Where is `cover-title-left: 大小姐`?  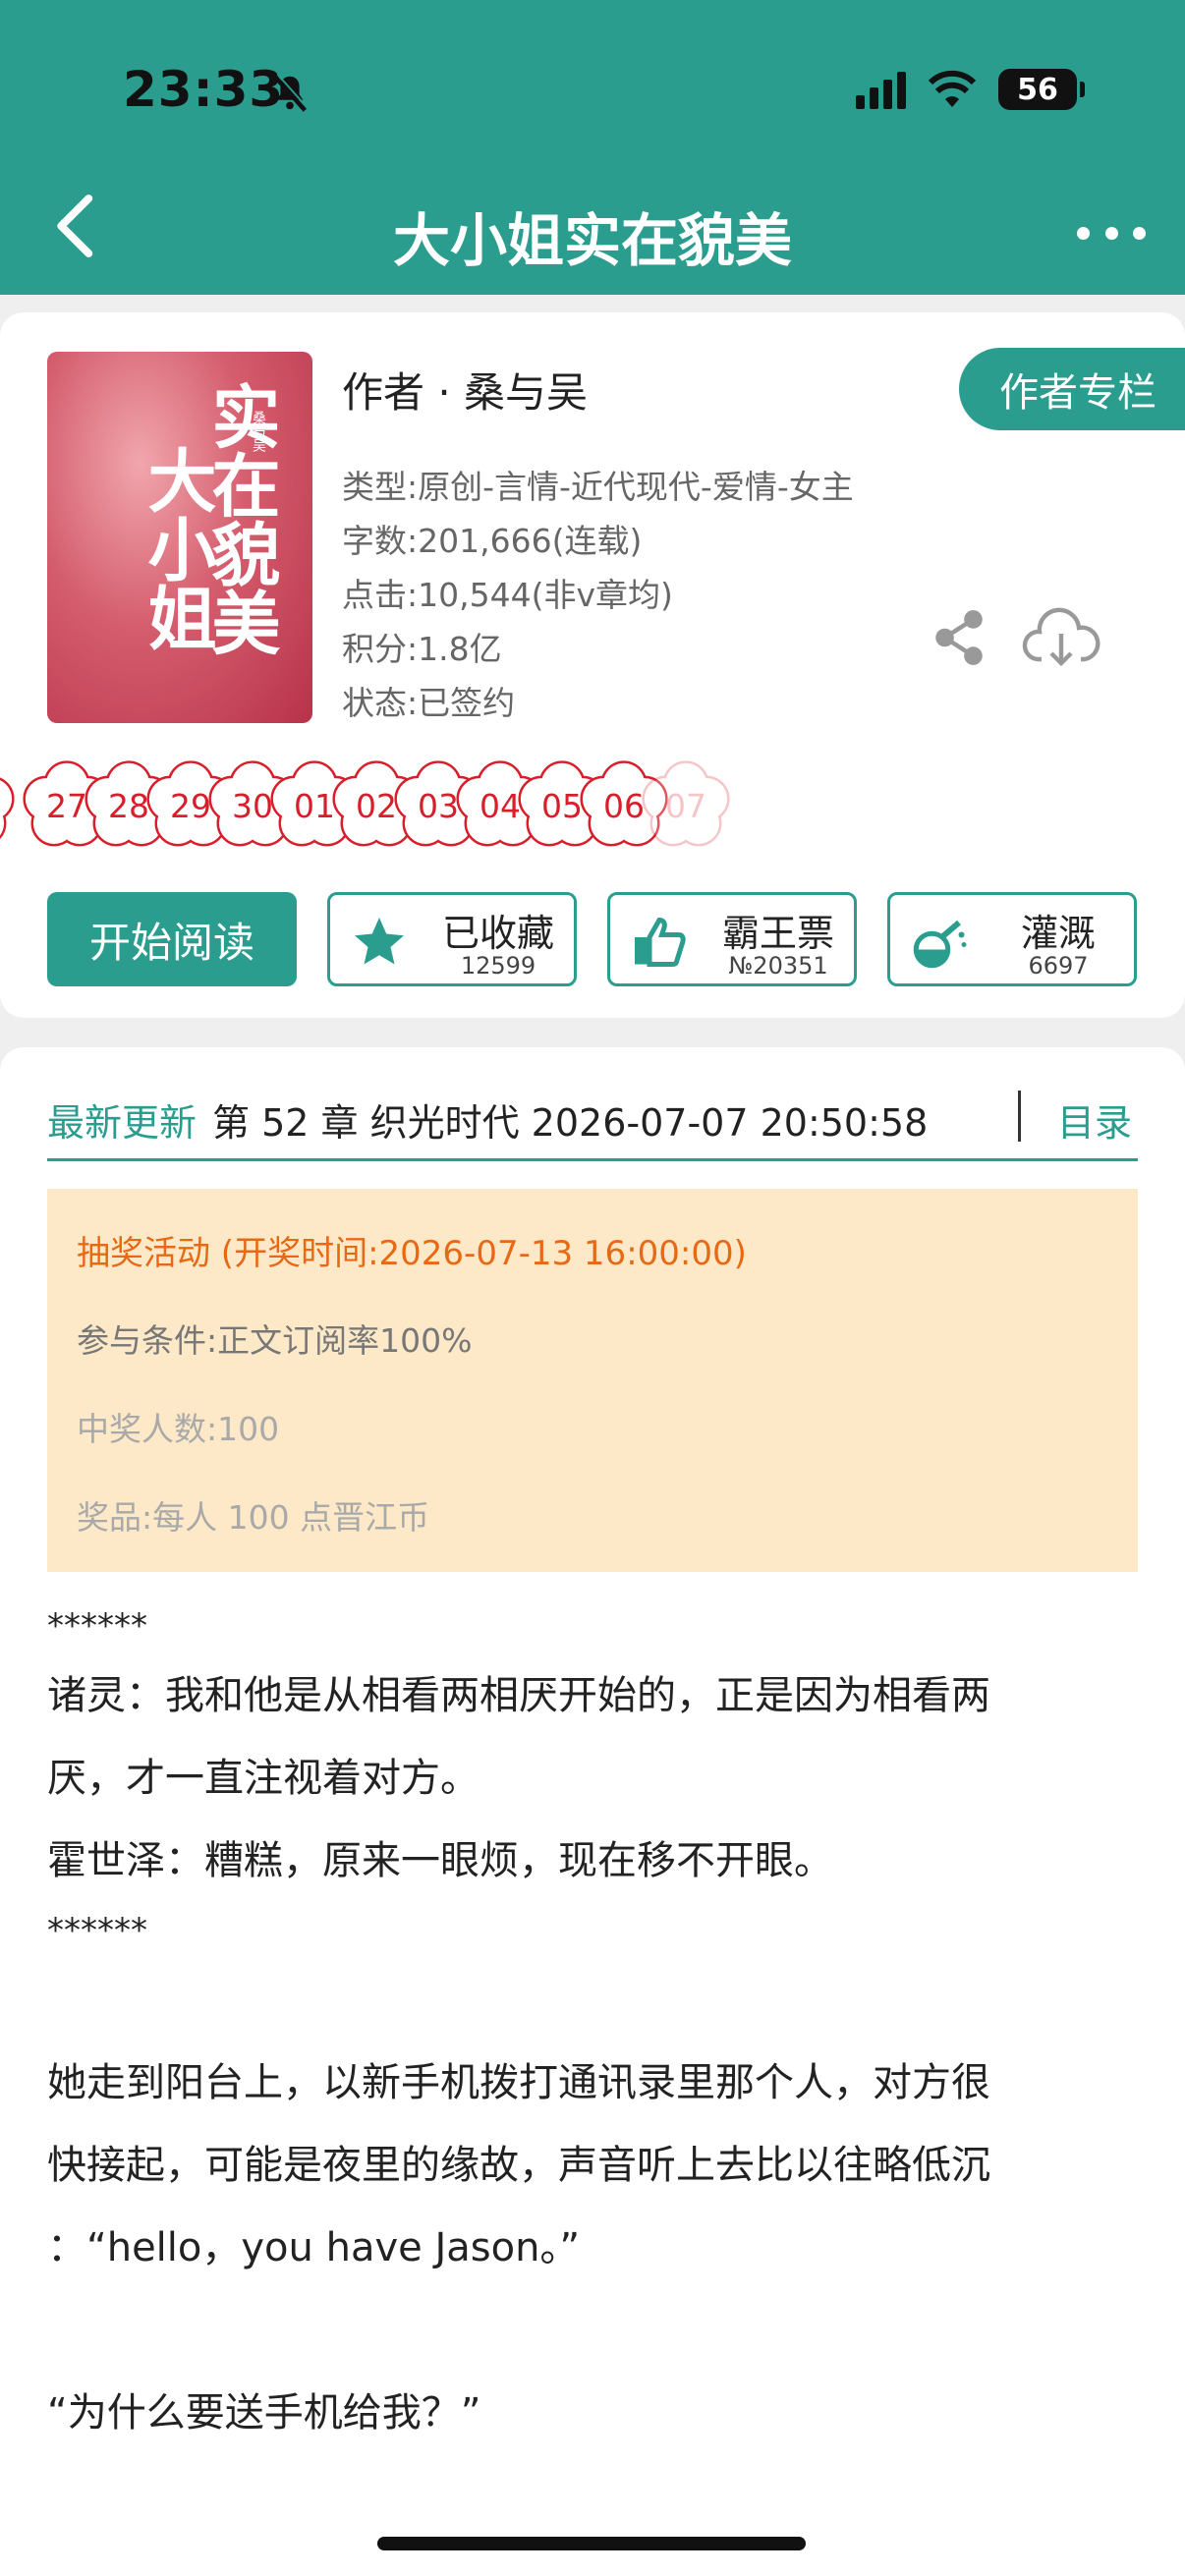
cover-title-left: 大小姐 is located at coordinates (178, 548).